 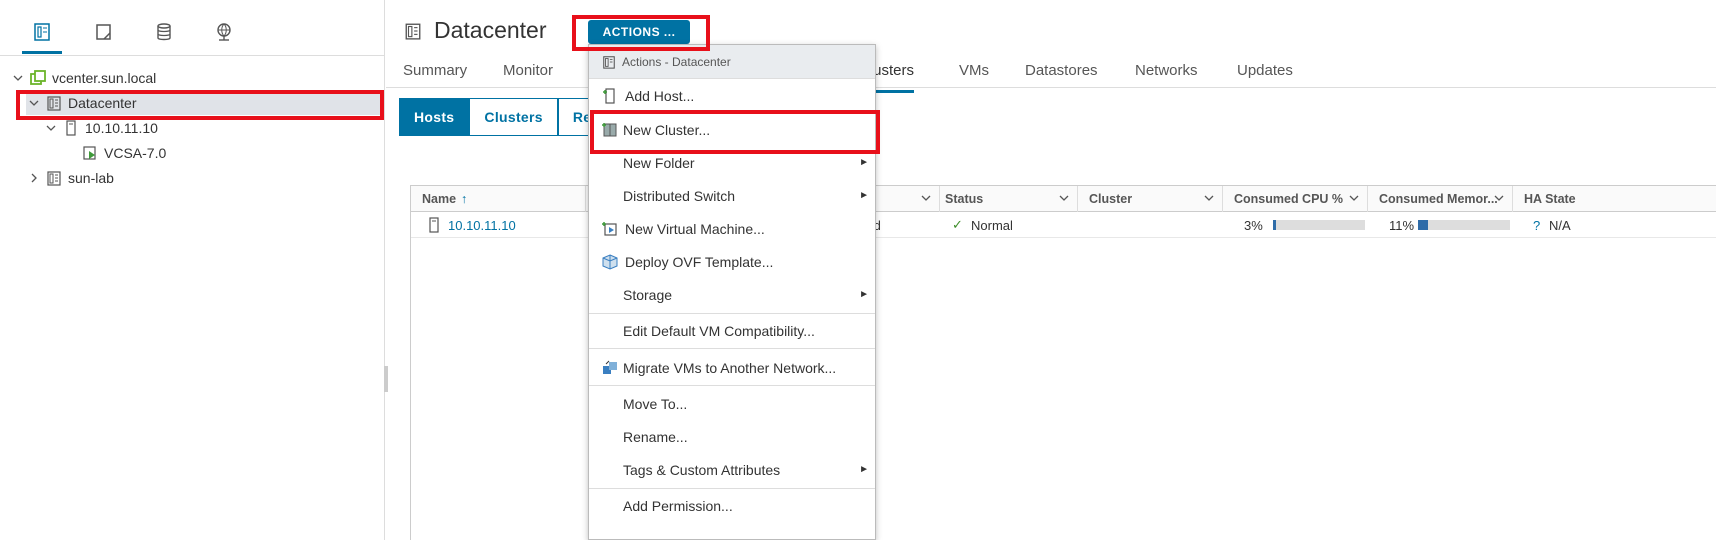 I want to click on column-cpu: Consumed CPU %, so click(x=1295, y=199).